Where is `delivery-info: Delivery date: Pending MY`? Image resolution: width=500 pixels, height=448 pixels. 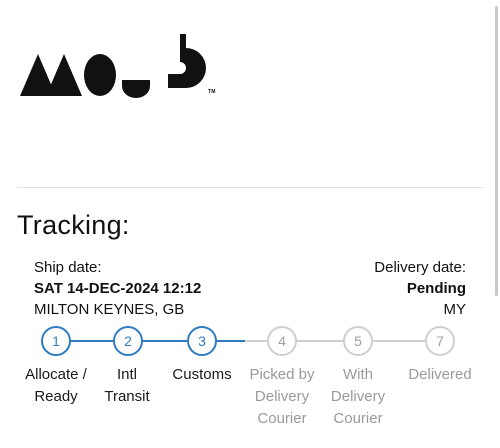 delivery-info: Delivery date: Pending MY is located at coordinates (420, 288).